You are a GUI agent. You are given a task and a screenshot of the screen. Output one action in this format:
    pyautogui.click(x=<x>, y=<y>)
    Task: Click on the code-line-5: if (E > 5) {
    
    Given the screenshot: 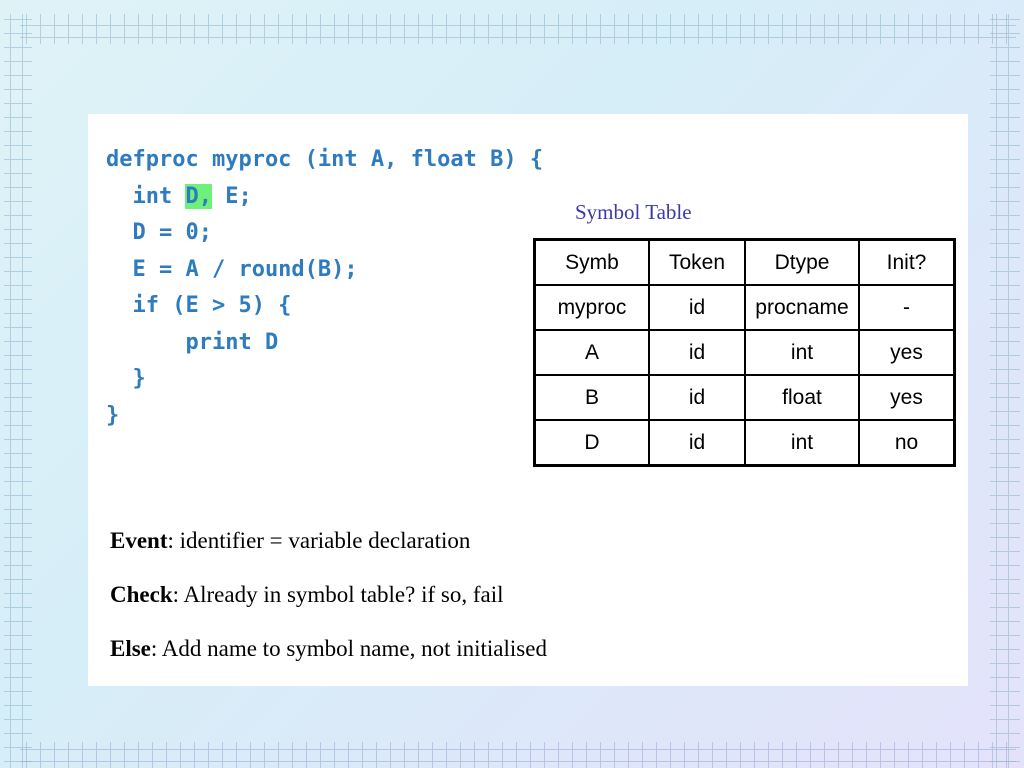 What is the action you would take?
    pyautogui.click(x=199, y=305)
    